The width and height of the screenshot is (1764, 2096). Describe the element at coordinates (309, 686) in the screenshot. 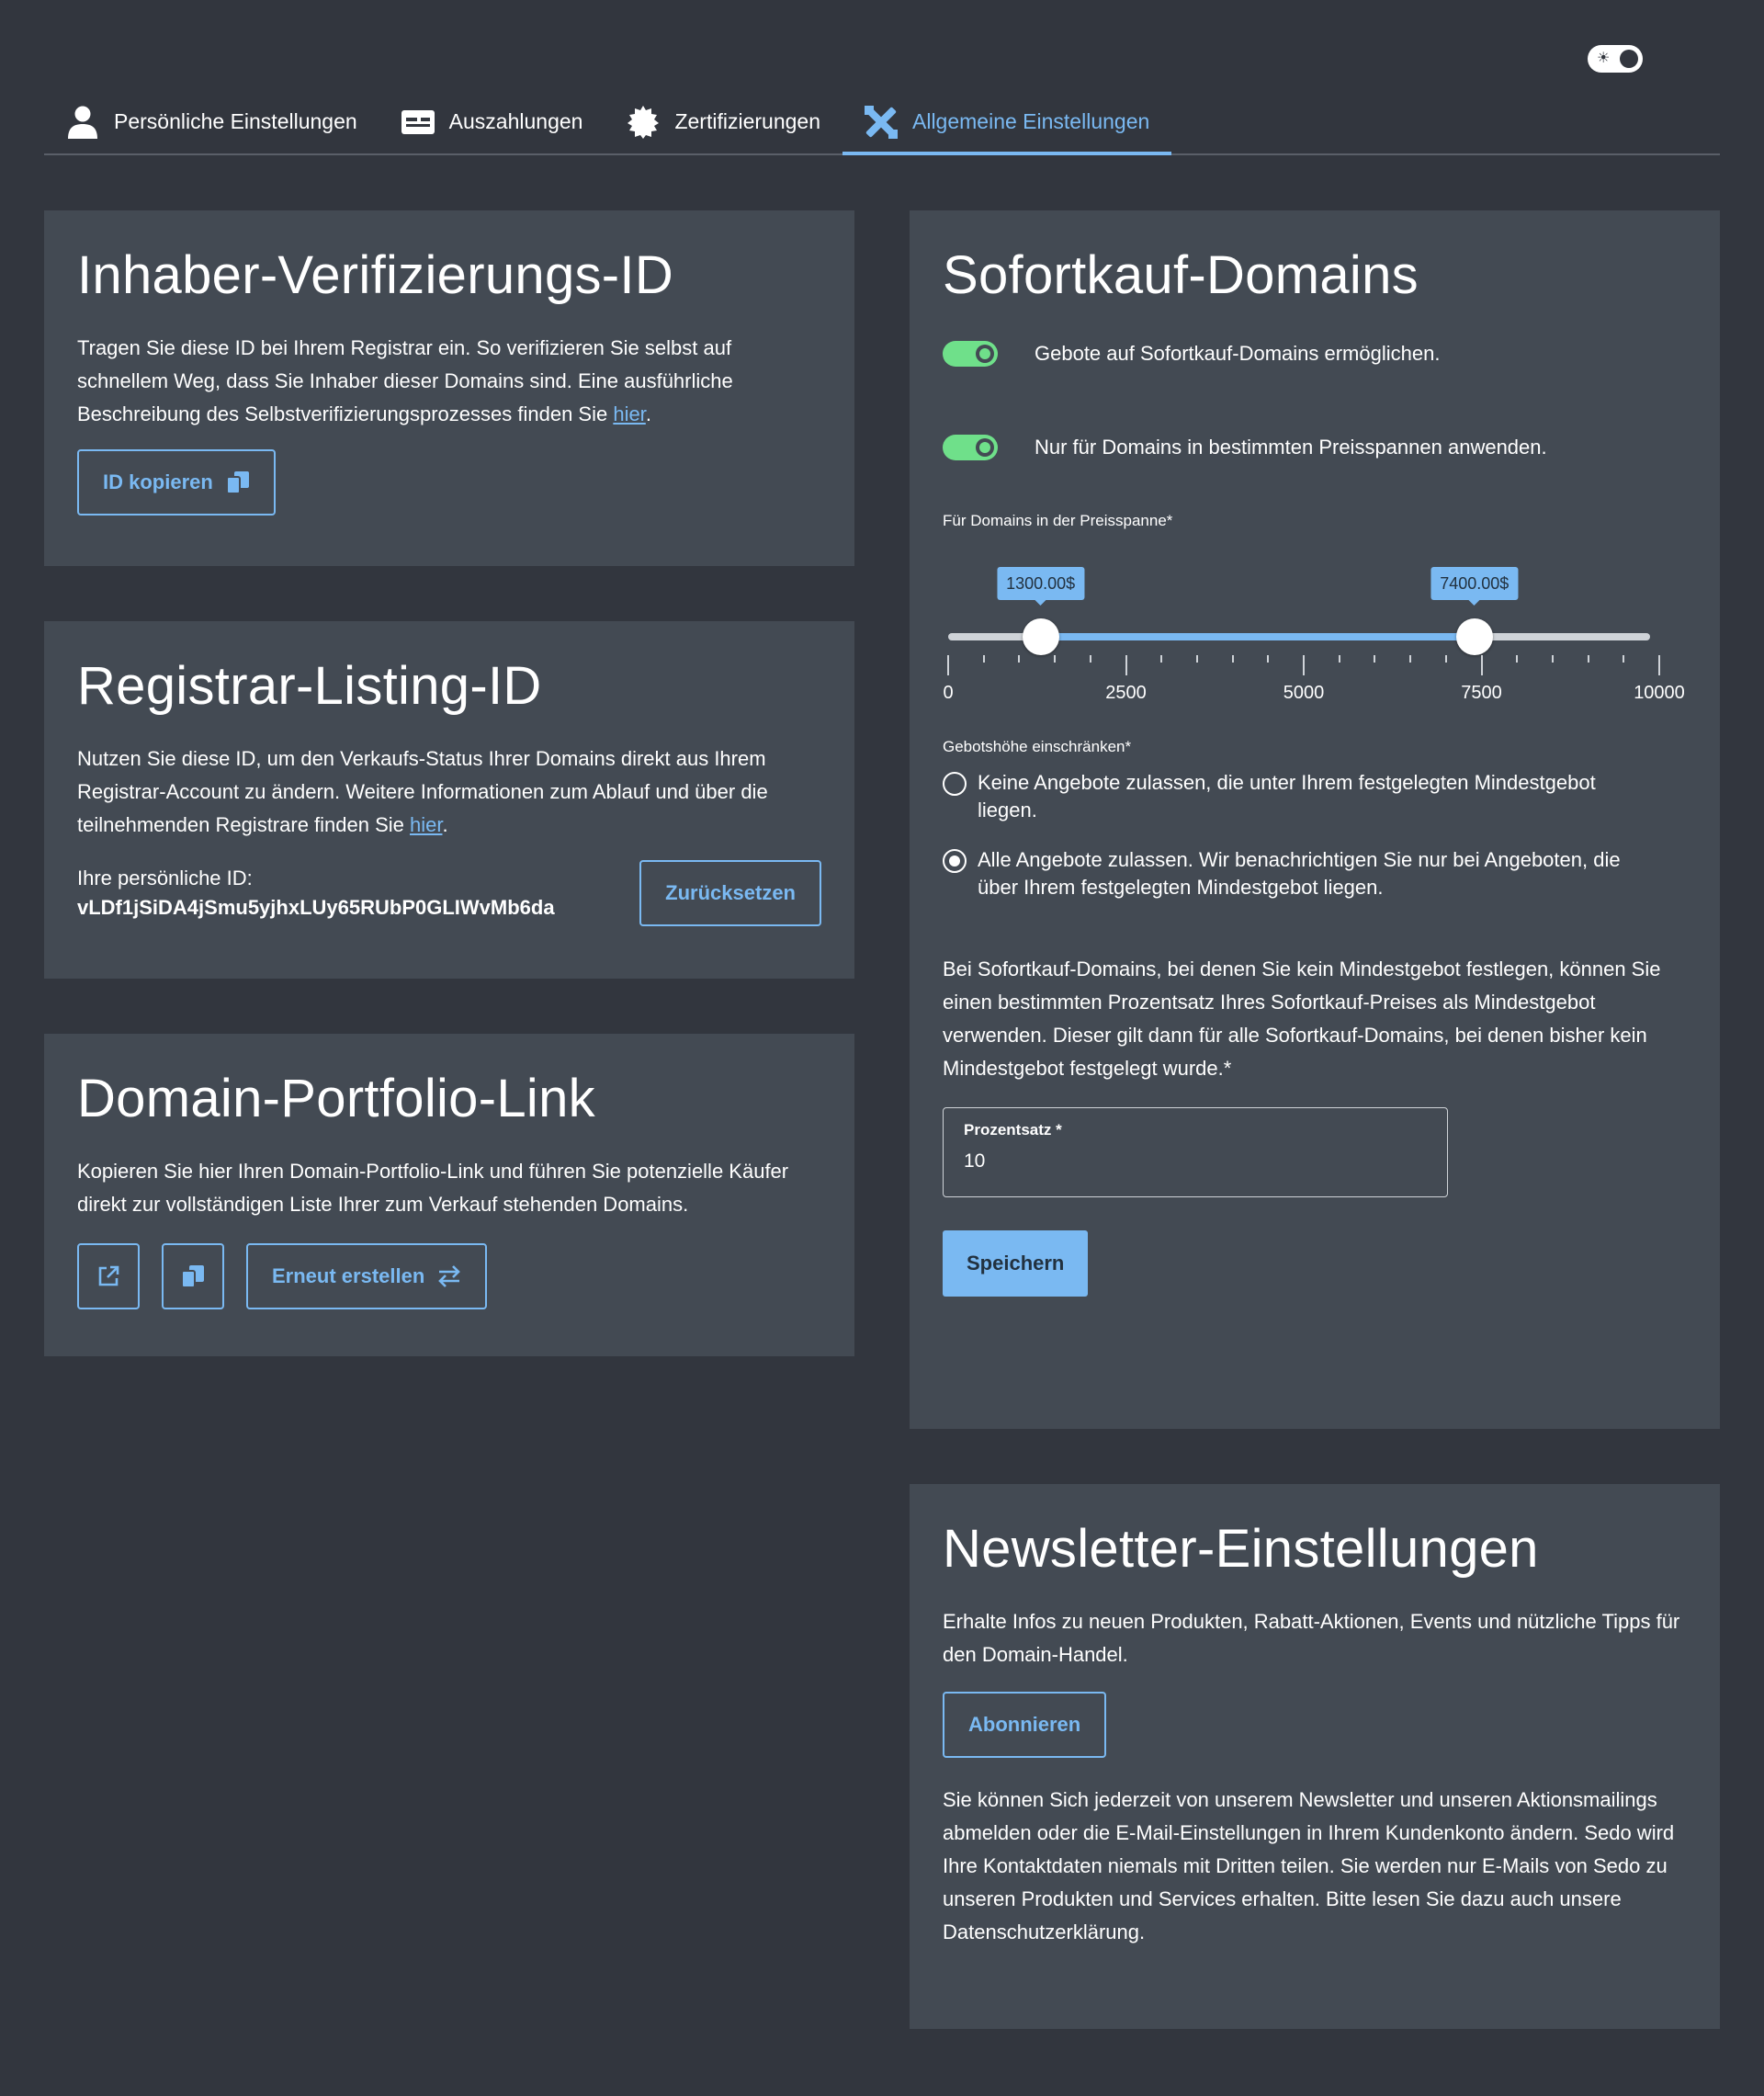

I see `card-title: Registrar-Listing-ID` at that location.